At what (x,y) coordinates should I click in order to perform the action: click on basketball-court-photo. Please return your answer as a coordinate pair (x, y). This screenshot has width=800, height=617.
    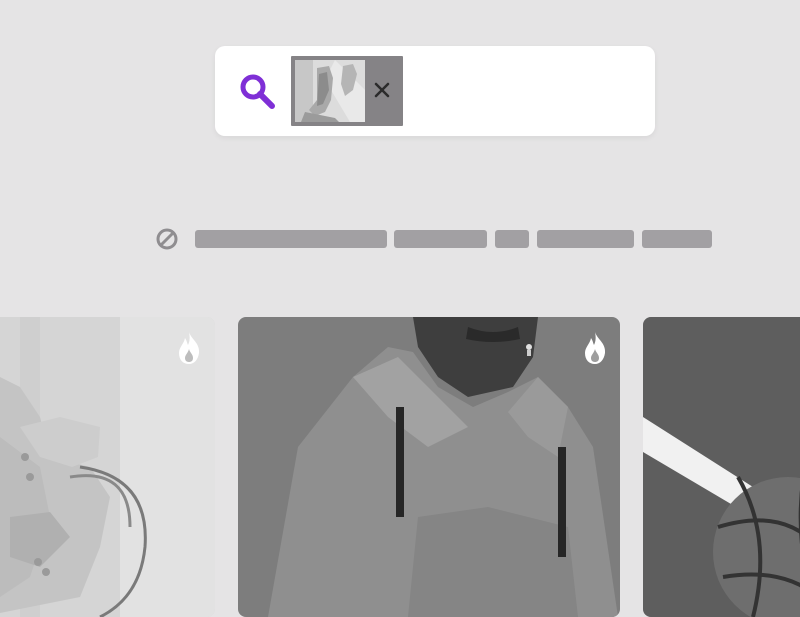
    Looking at the image, I should click on (721, 467).